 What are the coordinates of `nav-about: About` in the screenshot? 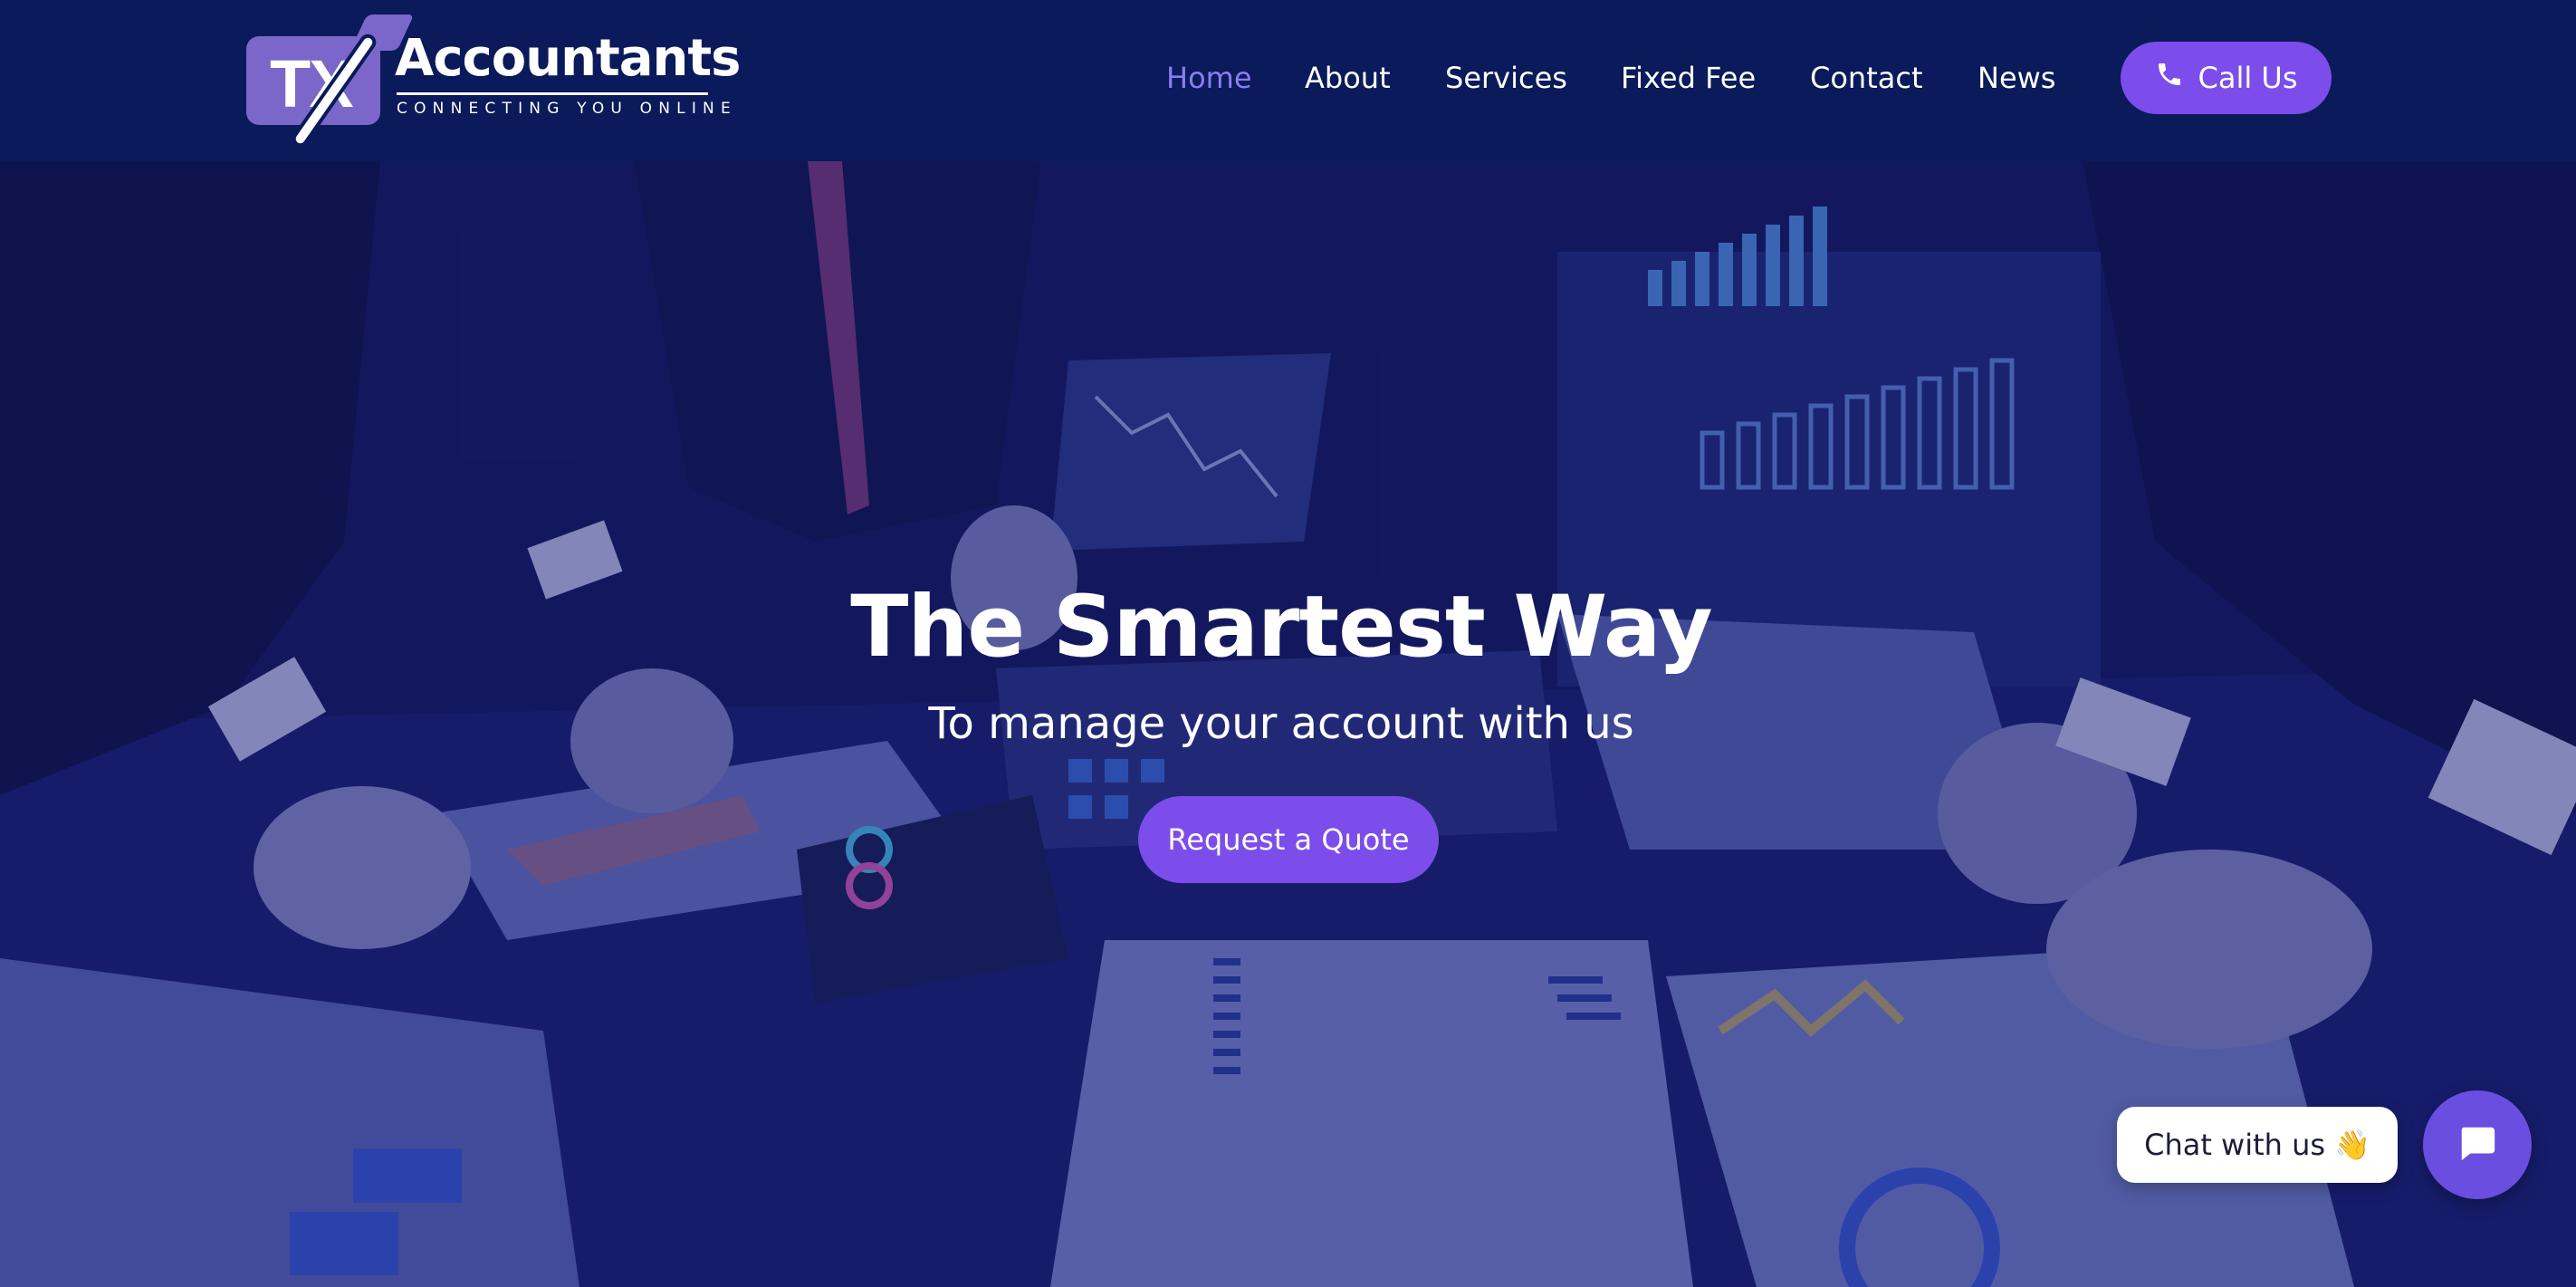 It's located at (1348, 78).